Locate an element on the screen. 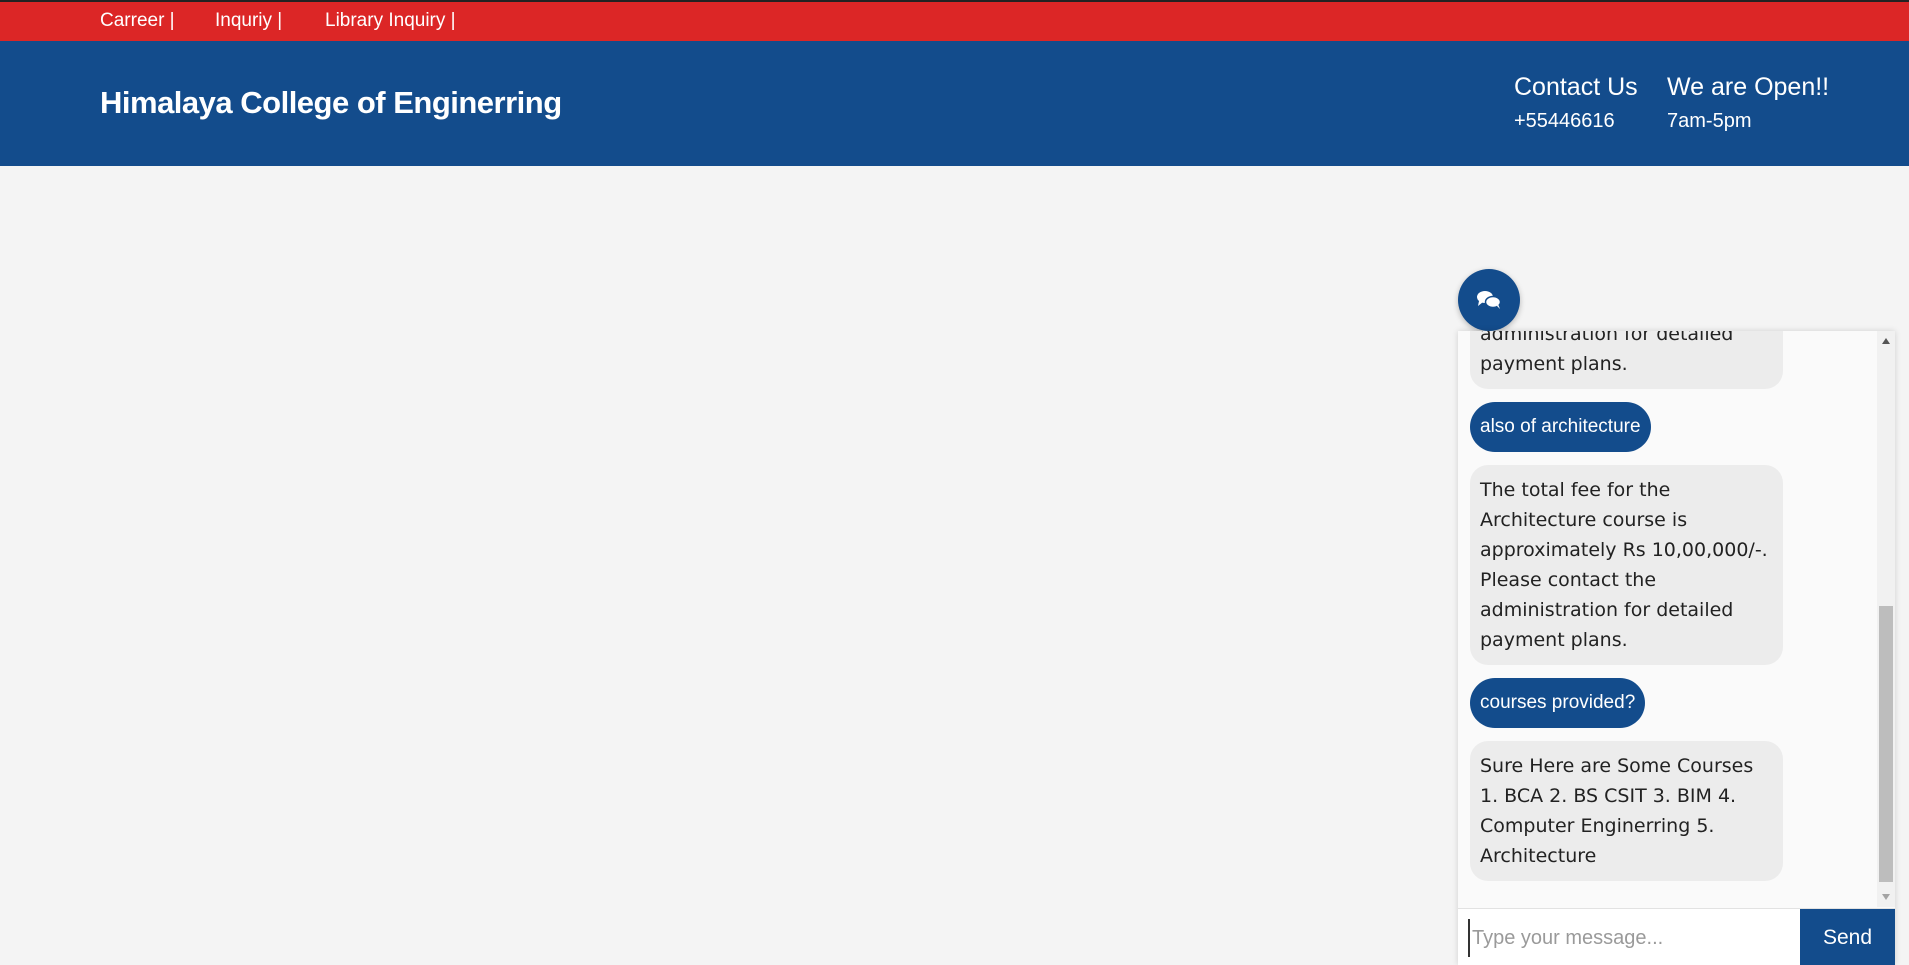  hours-block: We are Open!! 7am-5pm is located at coordinates (1748, 103).